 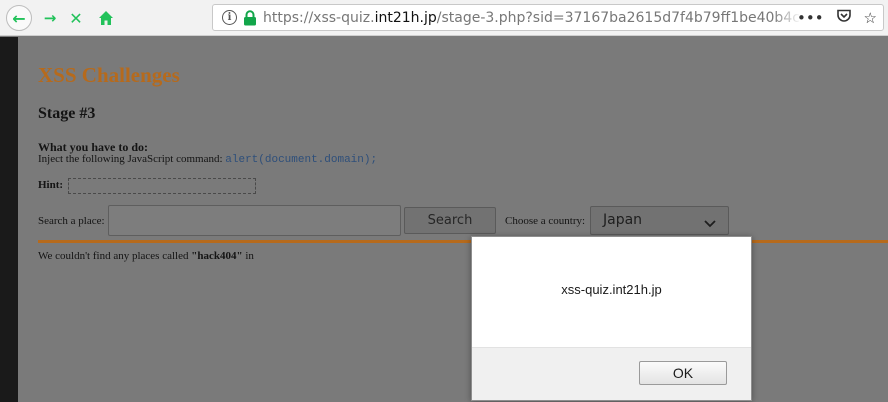 I want to click on ok-button: OK, so click(x=683, y=373).